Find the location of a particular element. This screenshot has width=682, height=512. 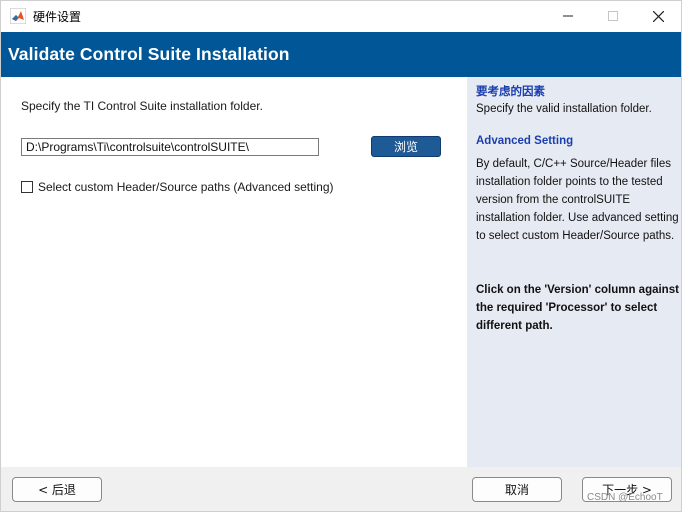

page-title: Validate Control Suite Installation is located at coordinates (149, 54).